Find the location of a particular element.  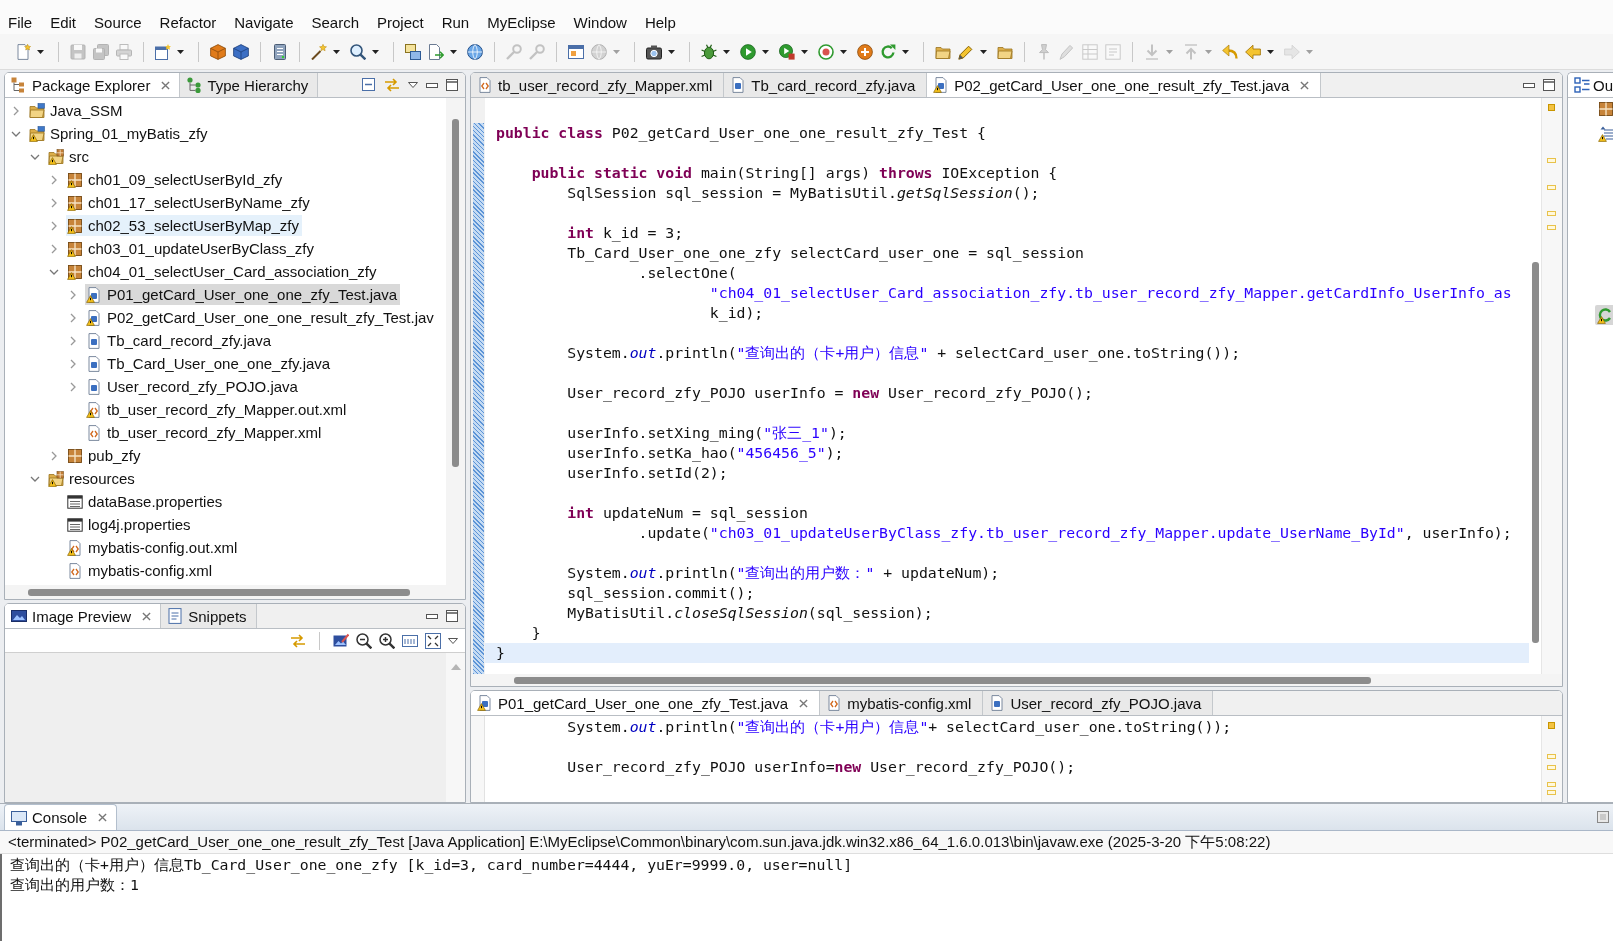

menu-item: Window is located at coordinates (600, 23).